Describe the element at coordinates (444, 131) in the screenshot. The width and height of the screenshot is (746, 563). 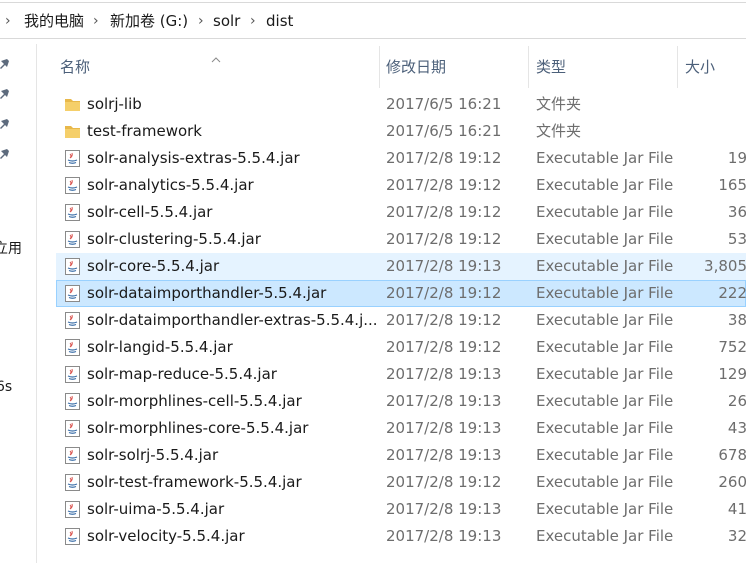
I see `file-modified-date: 2017/6/5 16:21` at that location.